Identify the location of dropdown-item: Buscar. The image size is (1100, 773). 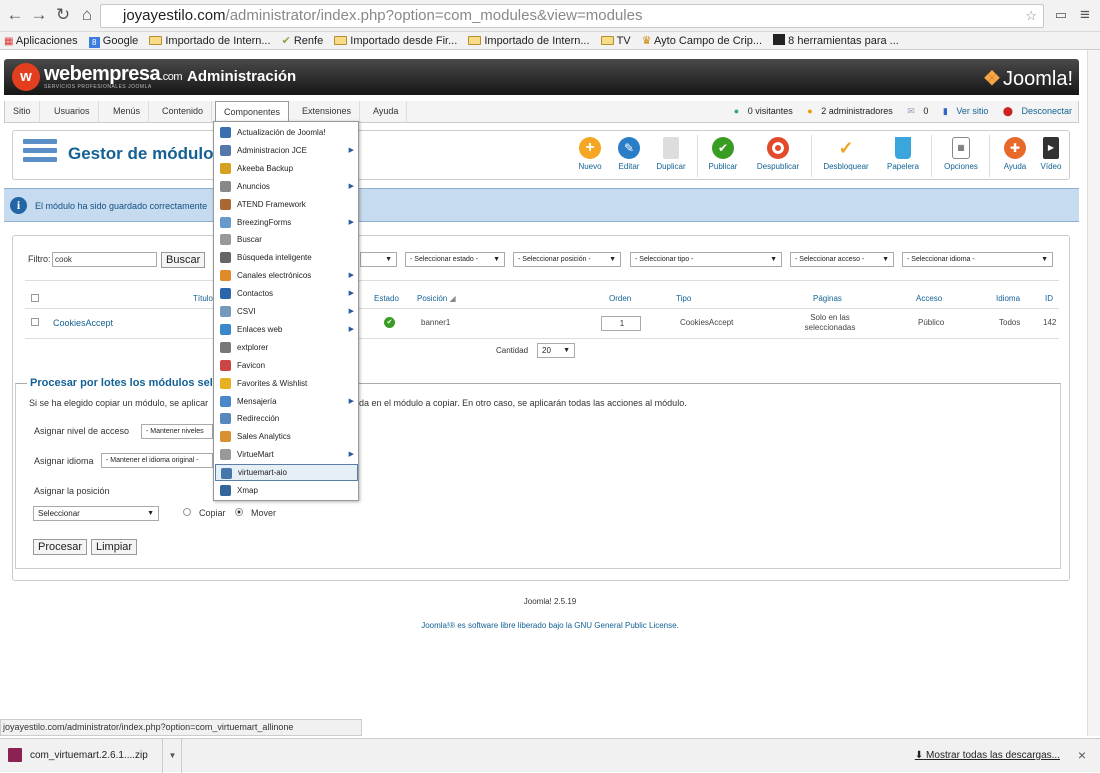
(286, 239).